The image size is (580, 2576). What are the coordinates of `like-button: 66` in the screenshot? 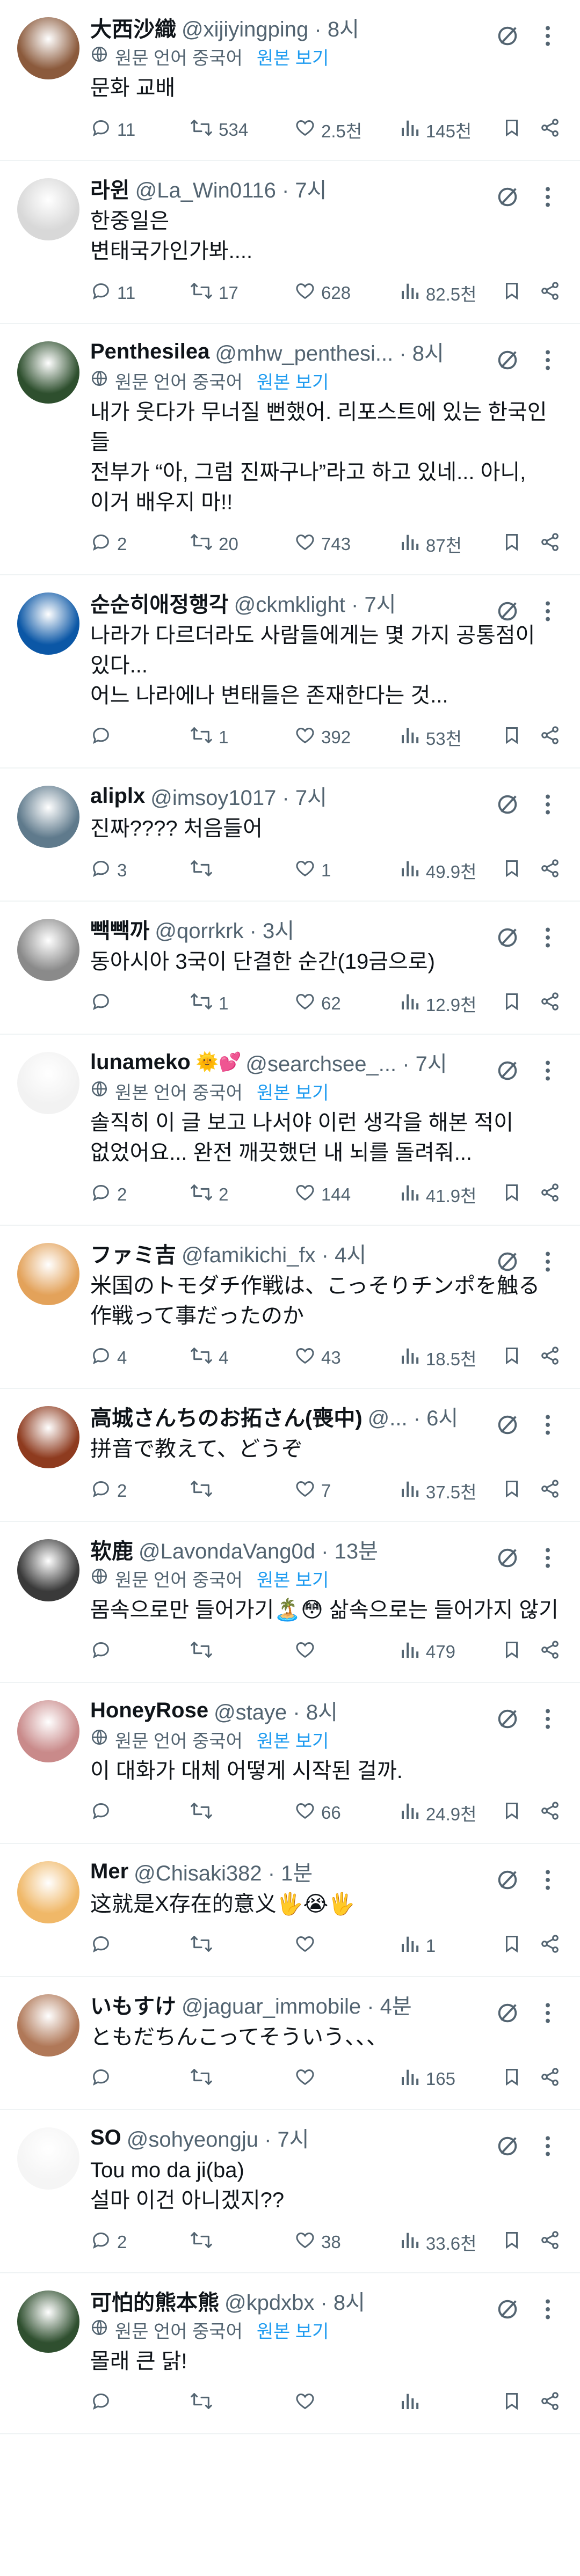 It's located at (346, 1813).